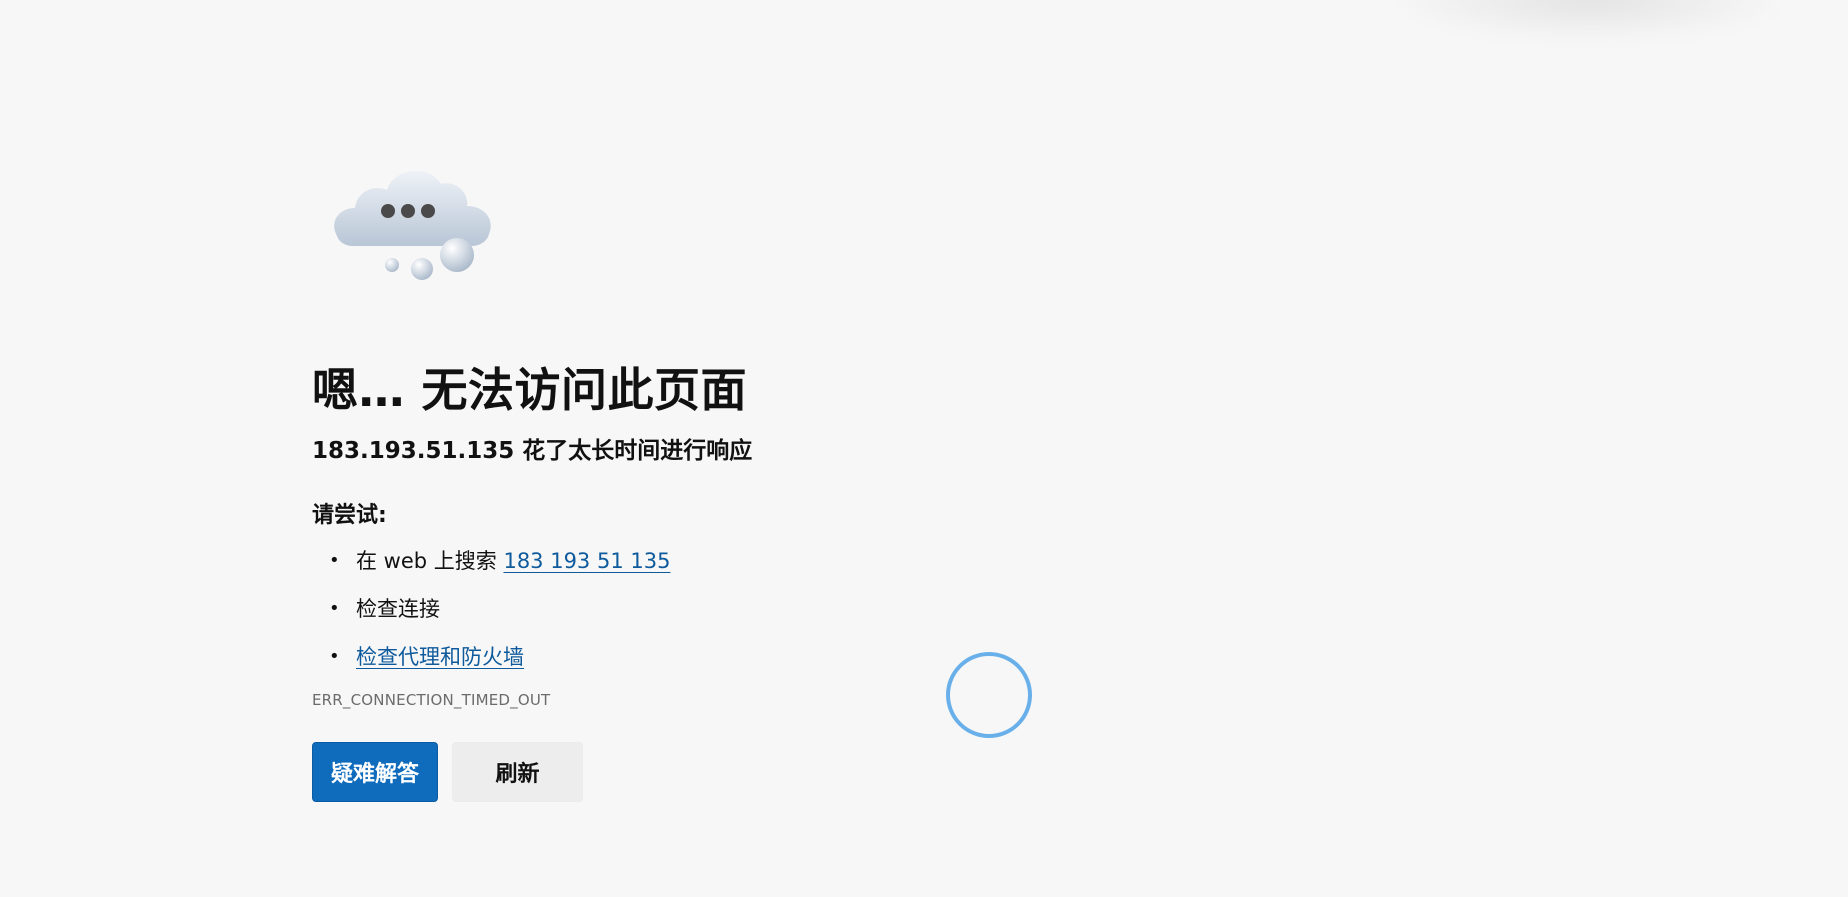 This screenshot has width=1848, height=897. I want to click on page-title: 嗯… 无法访问此页面, so click(530, 390).